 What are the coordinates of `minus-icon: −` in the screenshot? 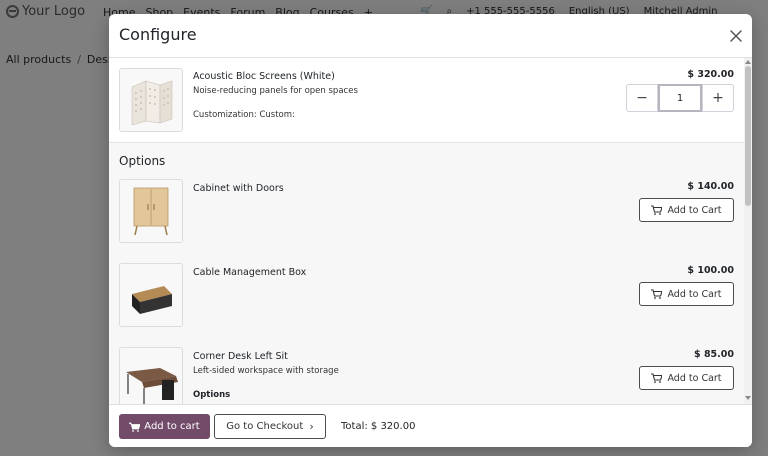 It's located at (642, 98).